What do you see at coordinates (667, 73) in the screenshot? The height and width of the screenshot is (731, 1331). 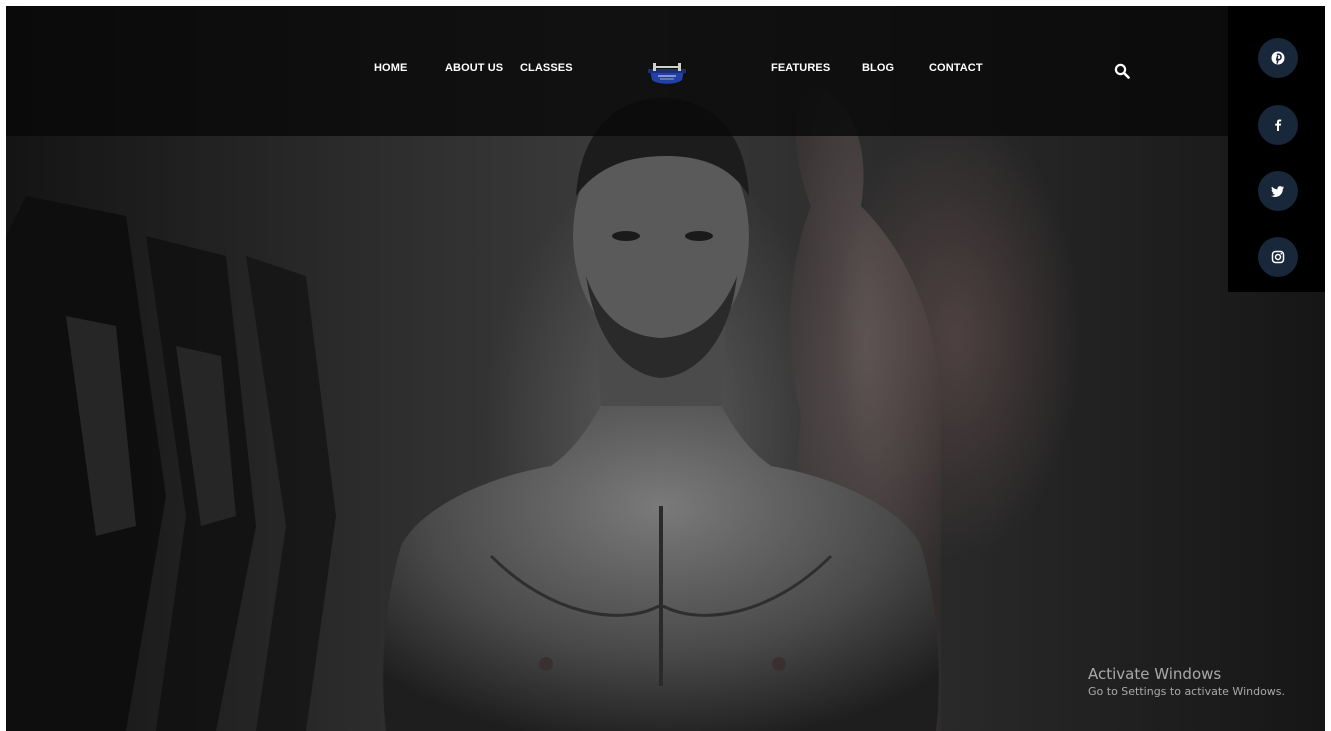 I see `dumbbell-logo-icon` at bounding box center [667, 73].